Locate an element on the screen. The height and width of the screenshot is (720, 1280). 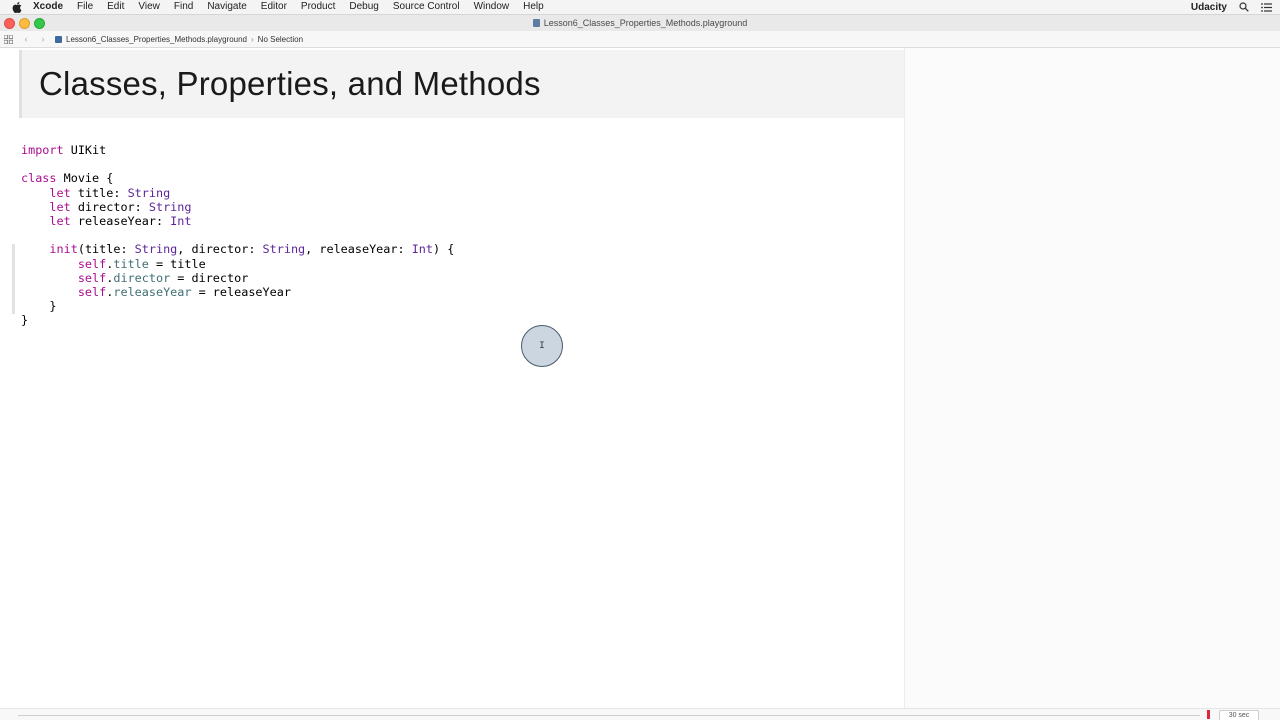
code-line: self.title = title is located at coordinates (237, 264).